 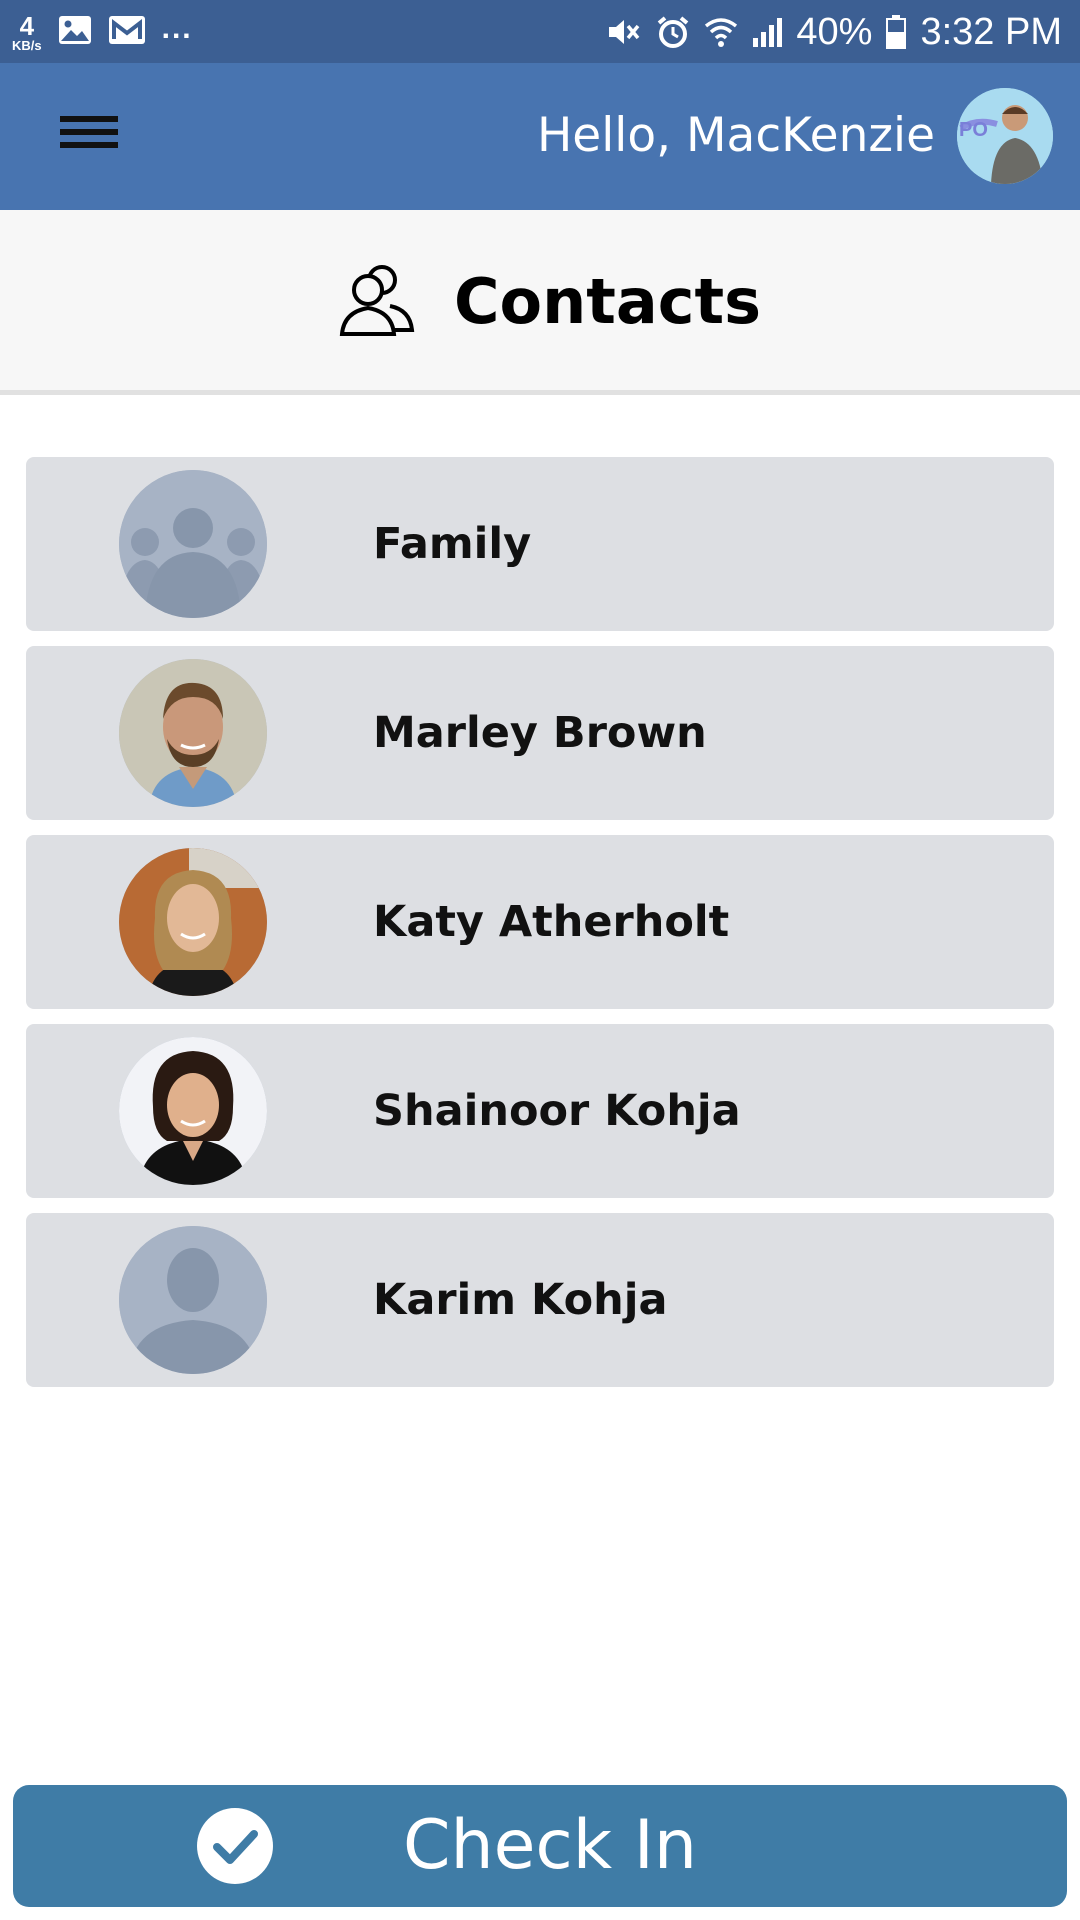 I want to click on battery-icon, so click(x=896, y=32).